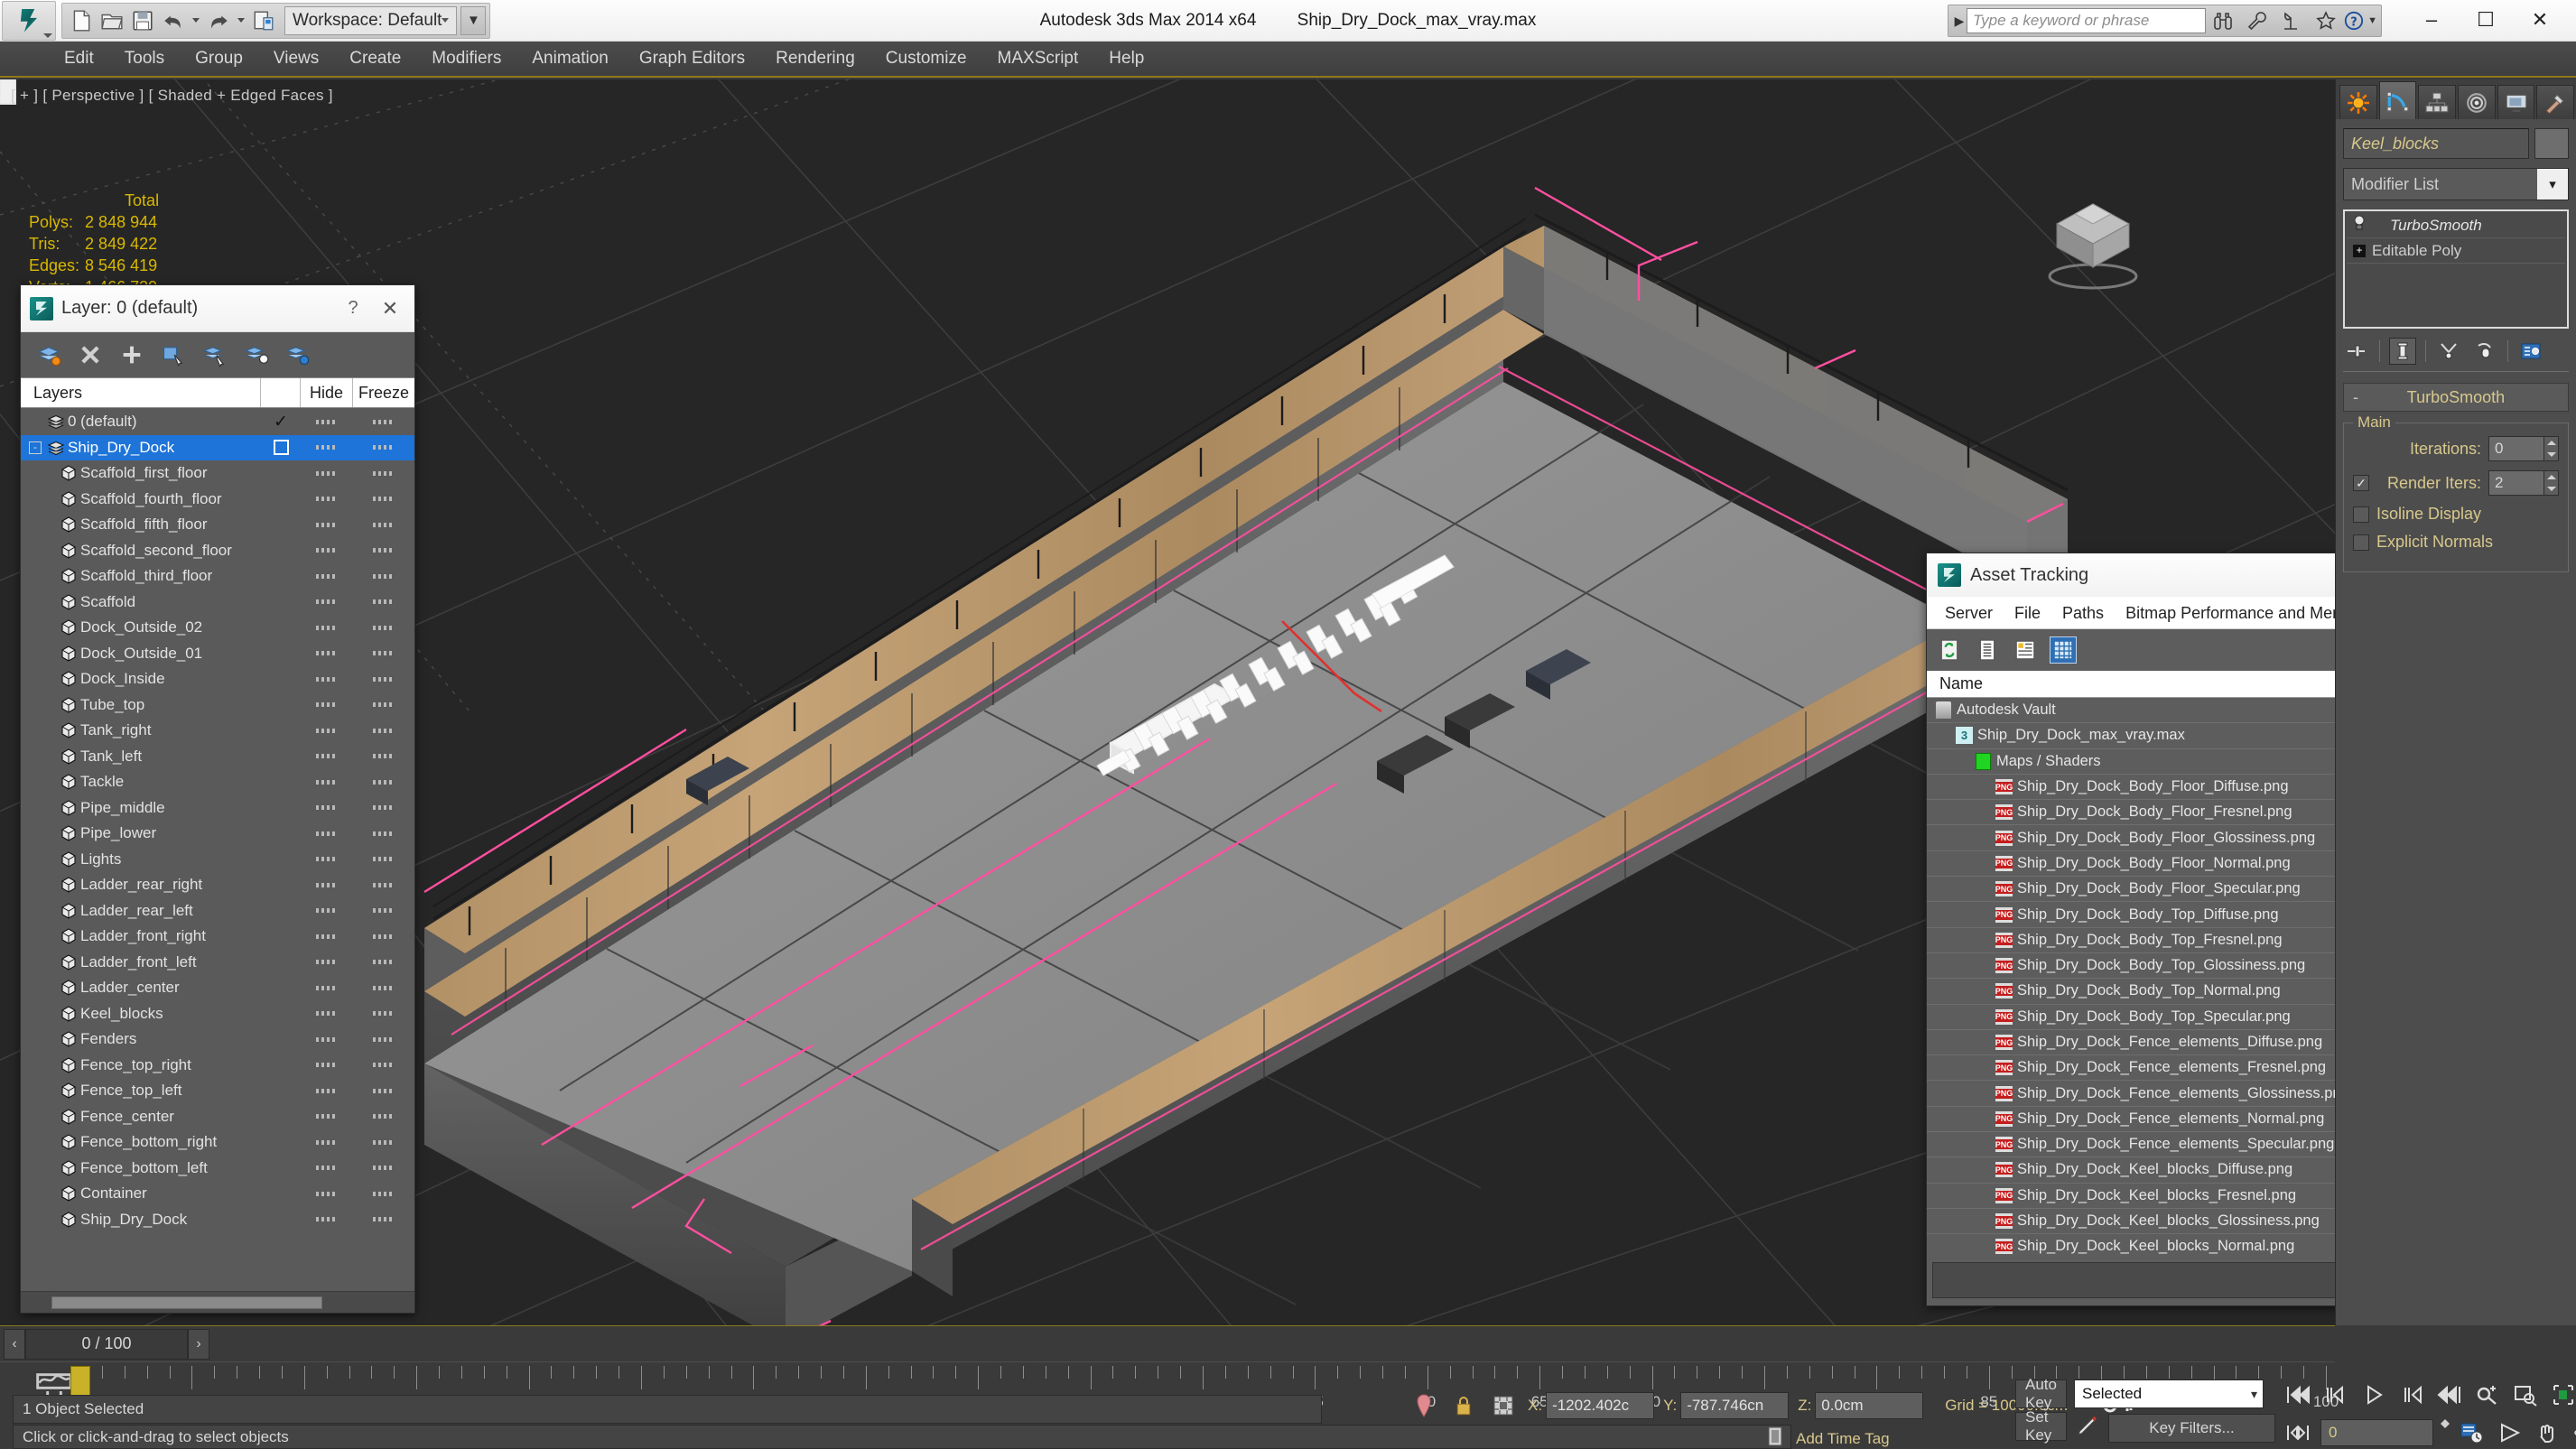 This screenshot has width=2576, height=1449. What do you see at coordinates (2298, 1432) in the screenshot?
I see `key-mode-toggle-icon` at bounding box center [2298, 1432].